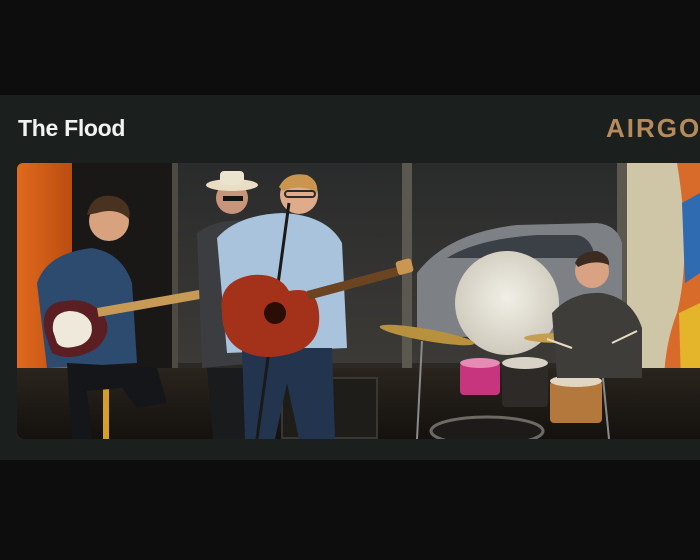  What do you see at coordinates (71, 128) in the screenshot?
I see `event-title: The Flood` at bounding box center [71, 128].